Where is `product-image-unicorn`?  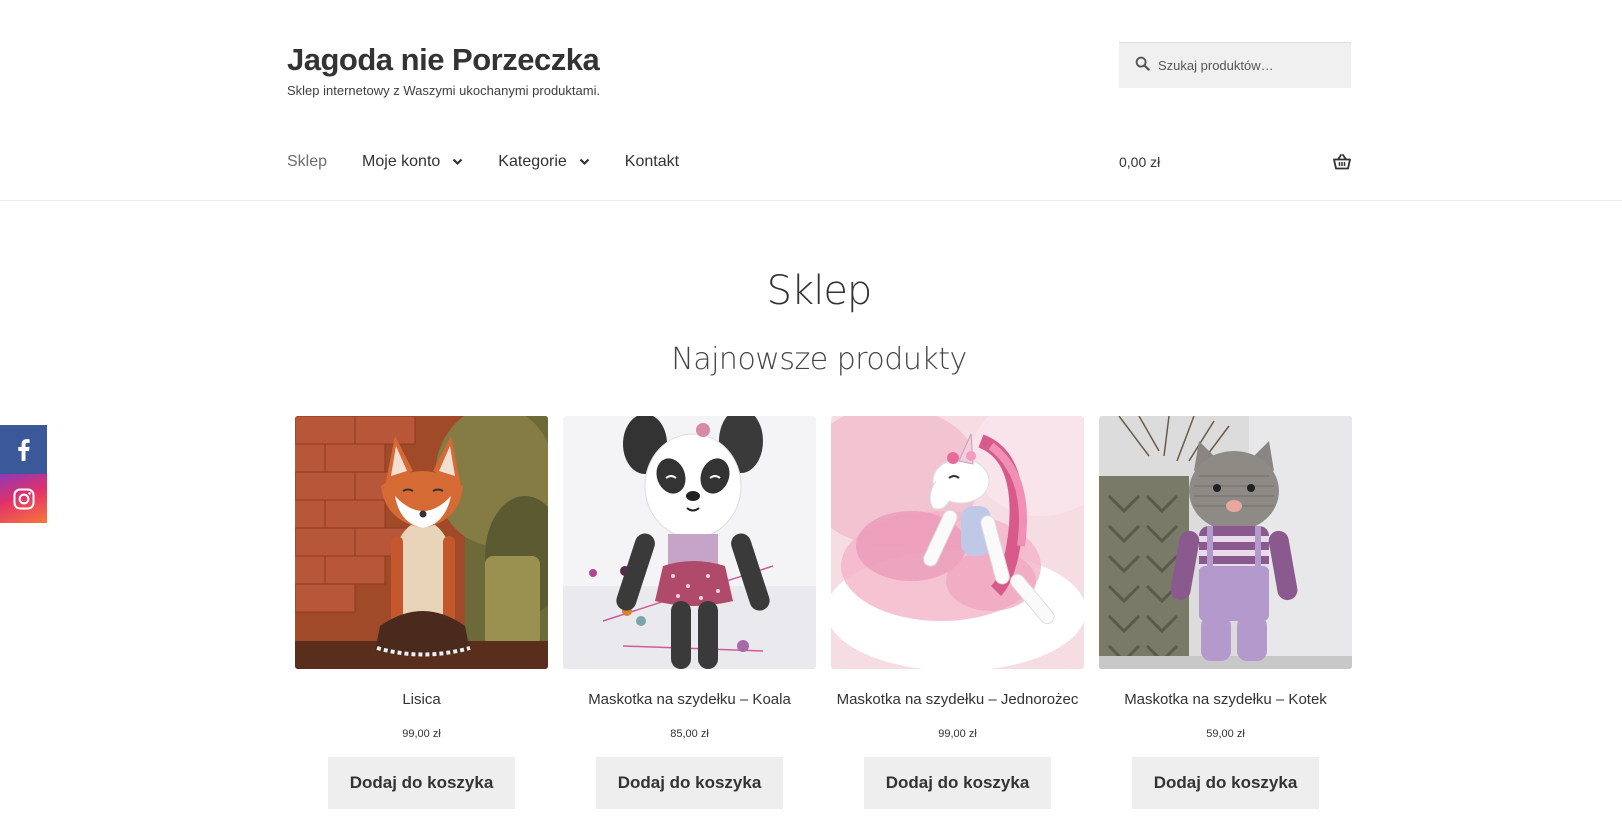
product-image-unicorn is located at coordinates (957, 542).